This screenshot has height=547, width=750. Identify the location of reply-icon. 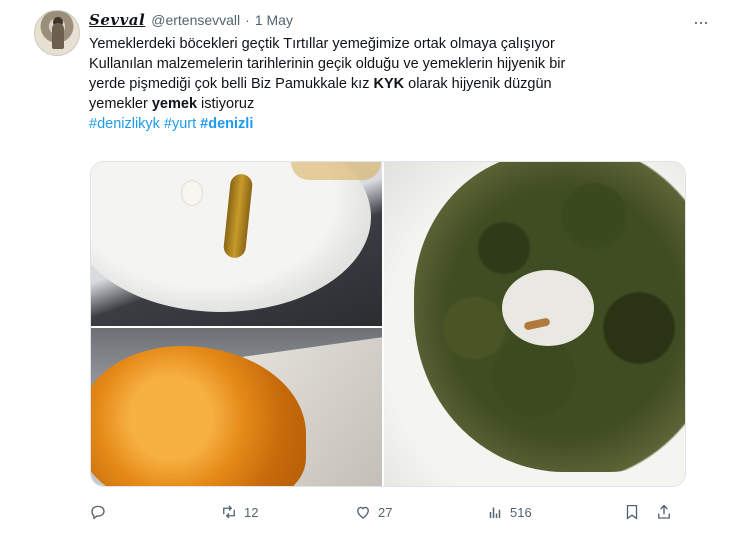
(98, 512).